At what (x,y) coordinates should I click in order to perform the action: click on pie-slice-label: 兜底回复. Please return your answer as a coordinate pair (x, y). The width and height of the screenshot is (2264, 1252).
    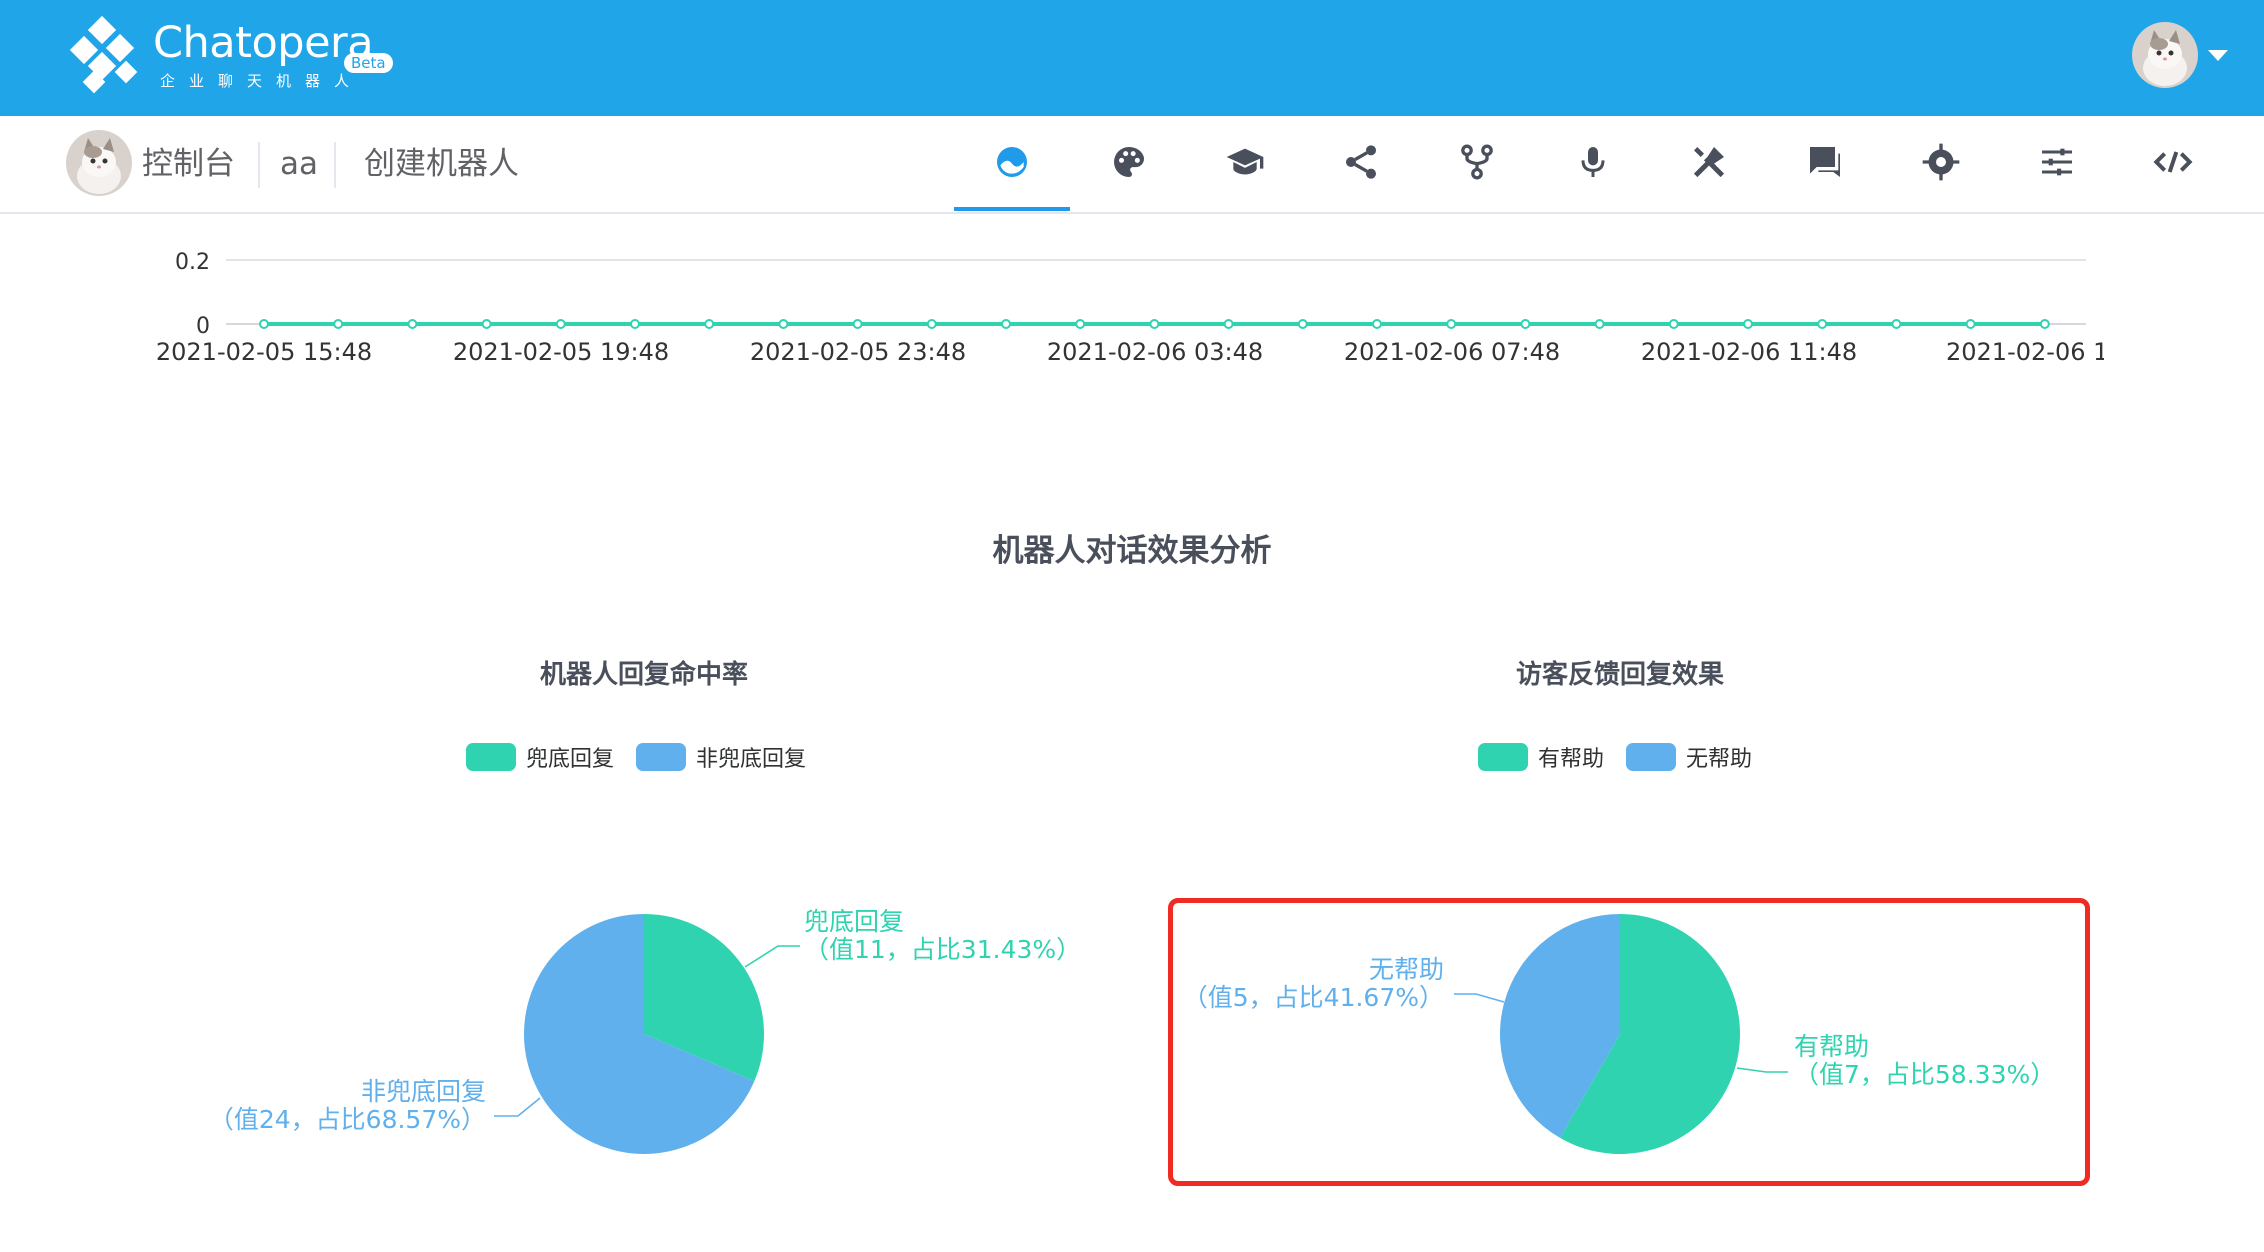
    Looking at the image, I should click on (854, 921).